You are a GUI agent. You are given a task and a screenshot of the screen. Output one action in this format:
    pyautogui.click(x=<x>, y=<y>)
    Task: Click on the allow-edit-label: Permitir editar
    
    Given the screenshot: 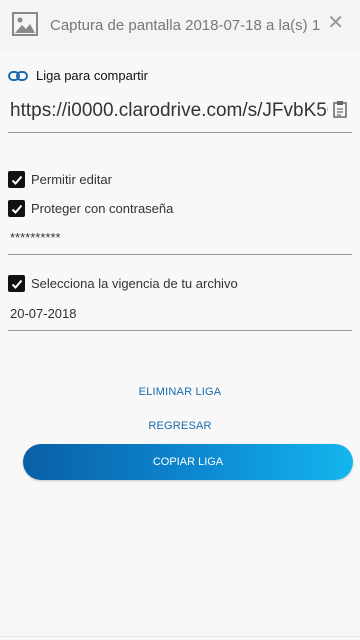 What is the action you would take?
    pyautogui.click(x=71, y=179)
    